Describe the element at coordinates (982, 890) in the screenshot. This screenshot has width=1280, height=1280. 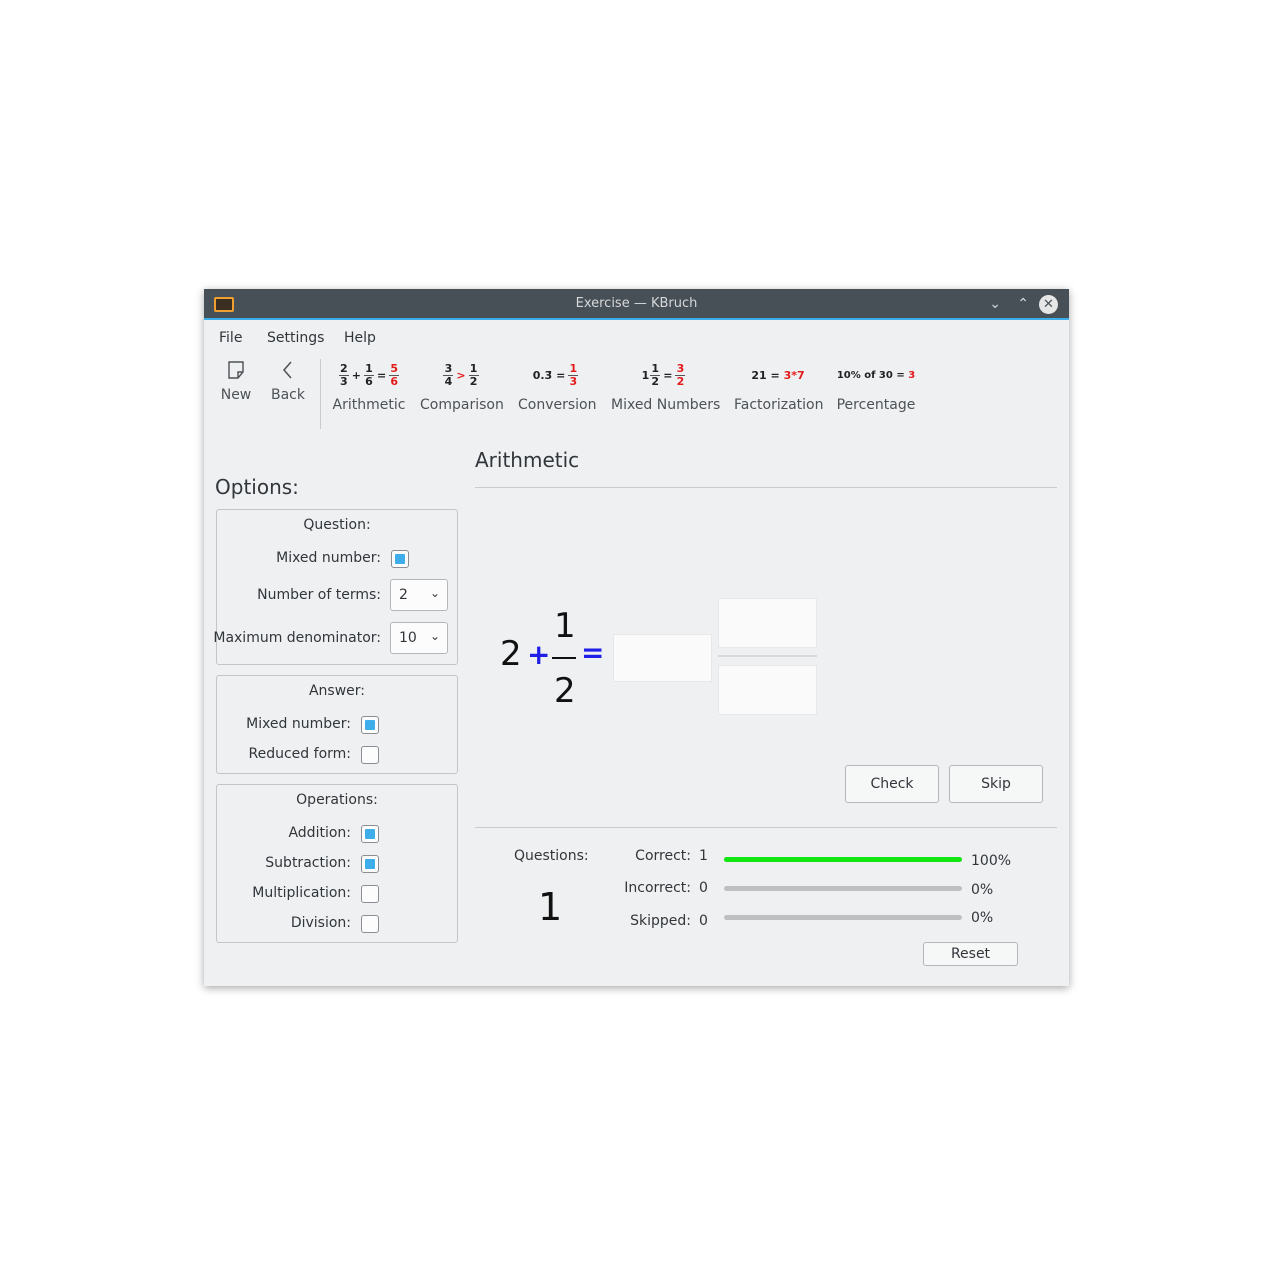
I see `incorrect-percent: 0%` at that location.